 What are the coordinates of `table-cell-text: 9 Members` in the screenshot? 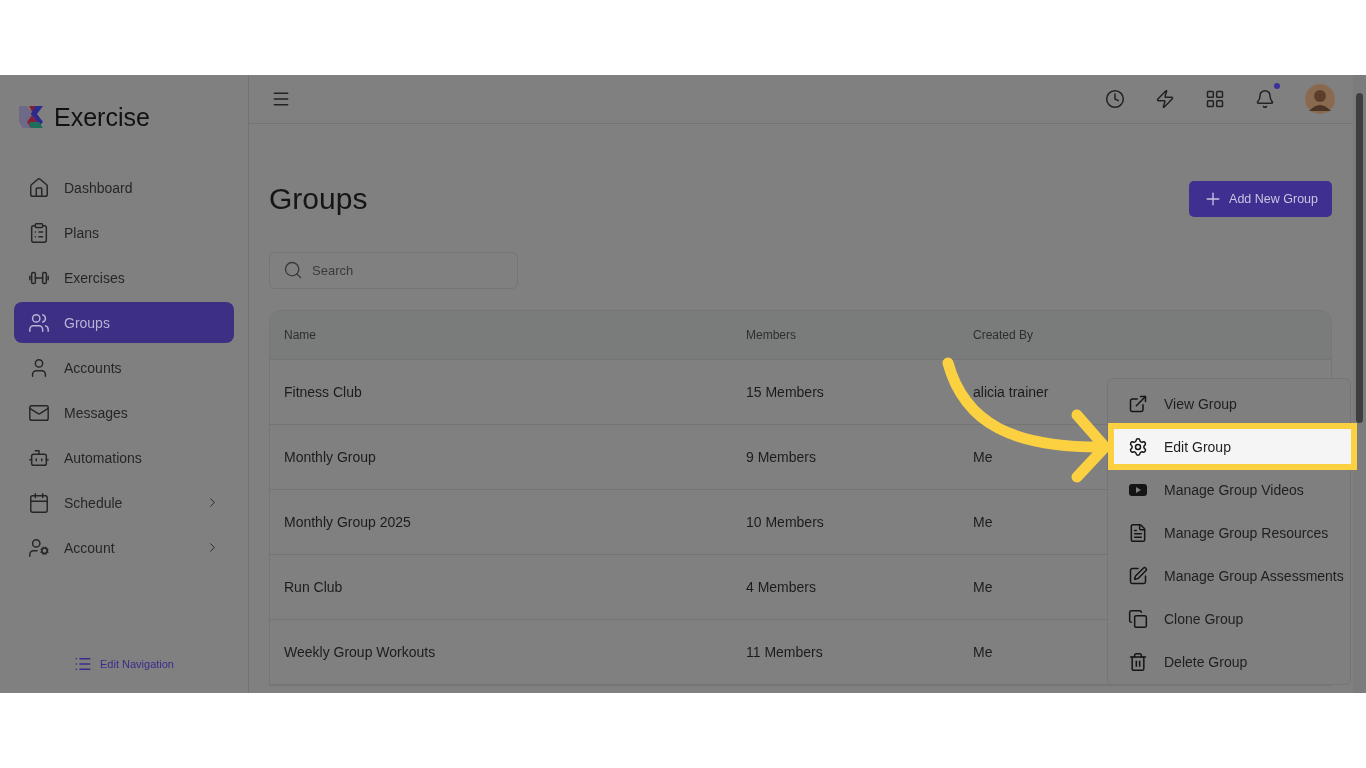 It's located at (782, 457).